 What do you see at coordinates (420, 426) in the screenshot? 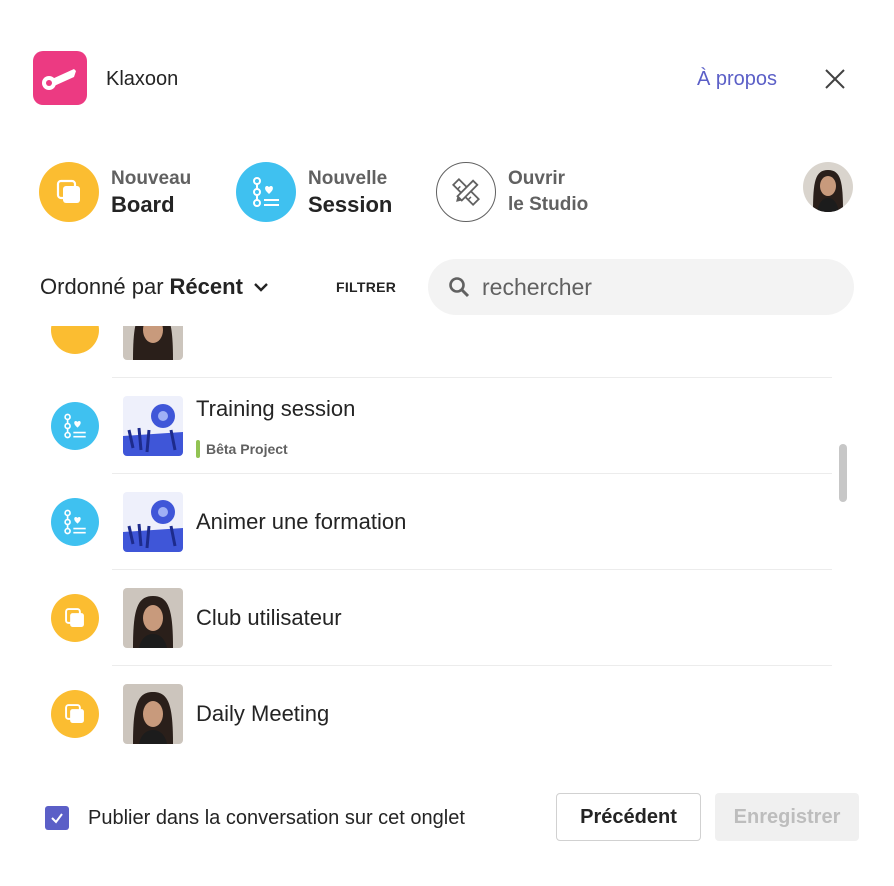
I see `list-item: Training session Bêta Project` at bounding box center [420, 426].